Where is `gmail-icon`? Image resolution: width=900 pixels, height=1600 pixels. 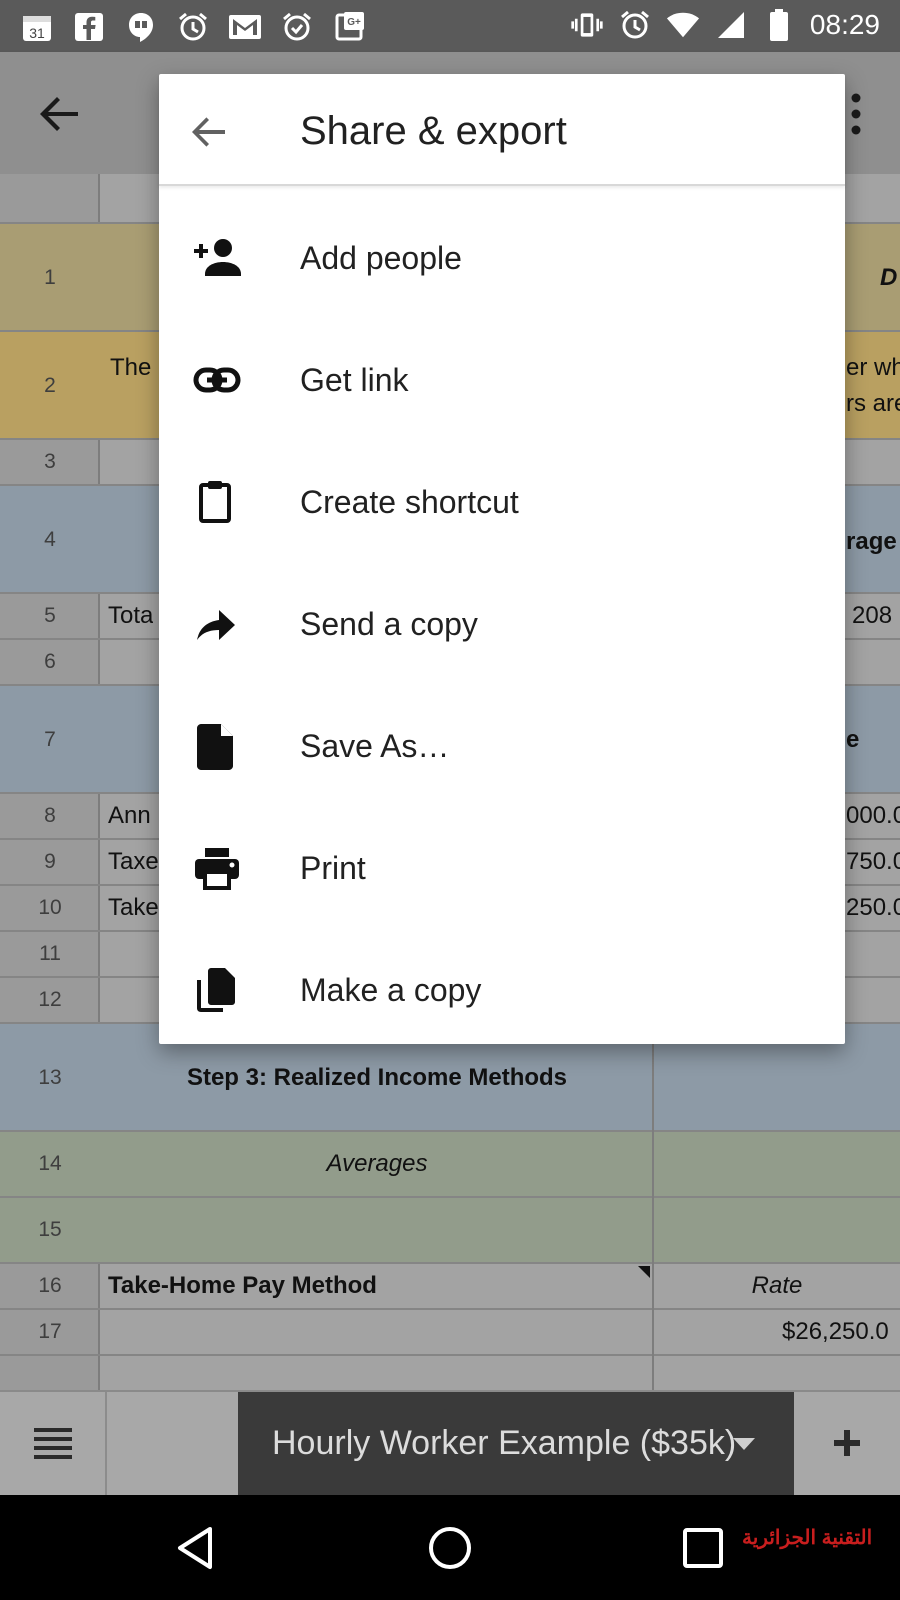
gmail-icon is located at coordinates (245, 27).